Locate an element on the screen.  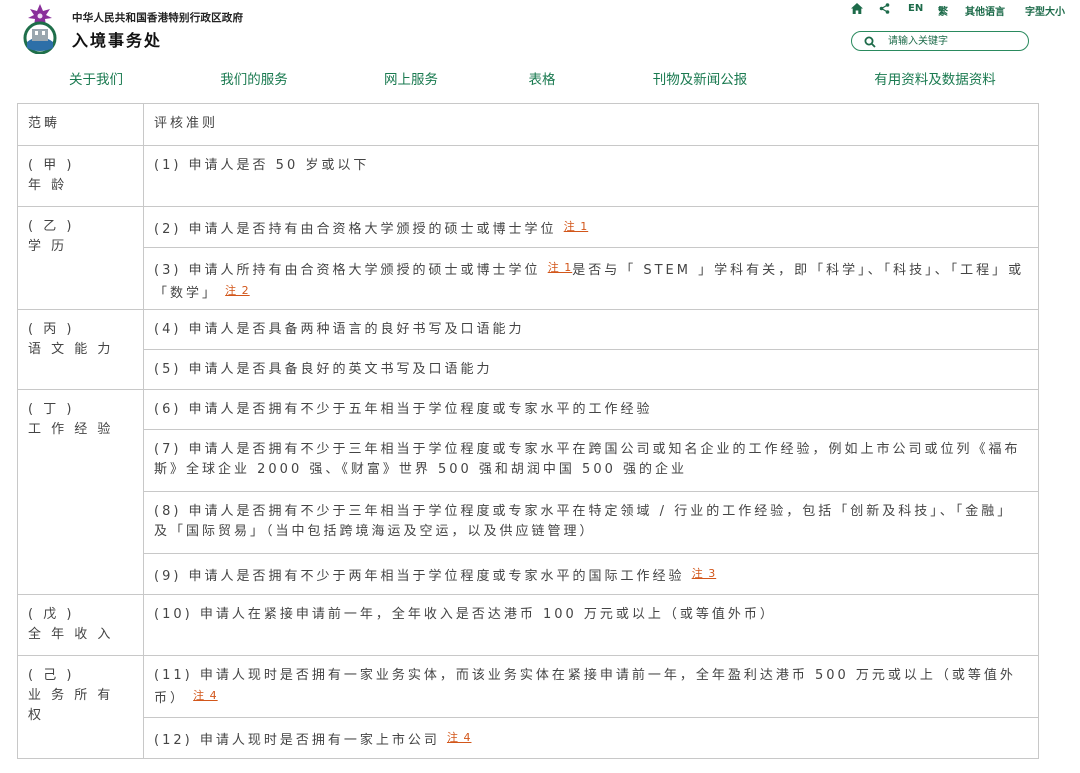
nav-our-services: 我们的服务 is located at coordinates (254, 78).